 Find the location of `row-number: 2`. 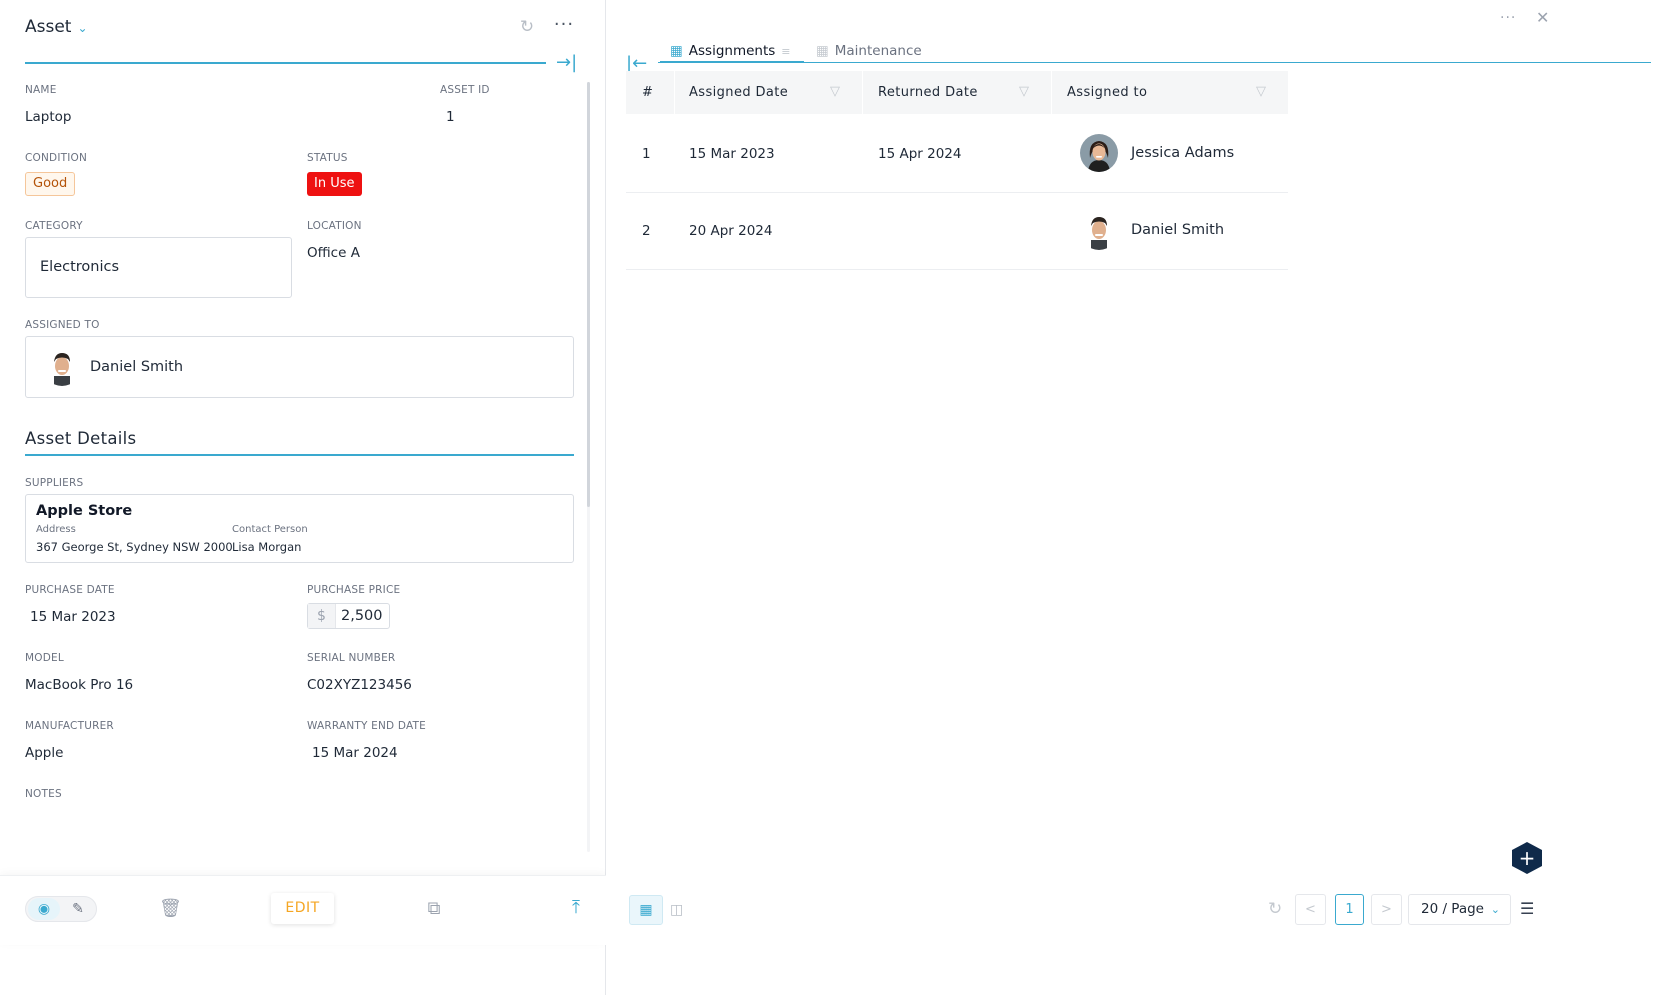

row-number: 2 is located at coordinates (646, 231).